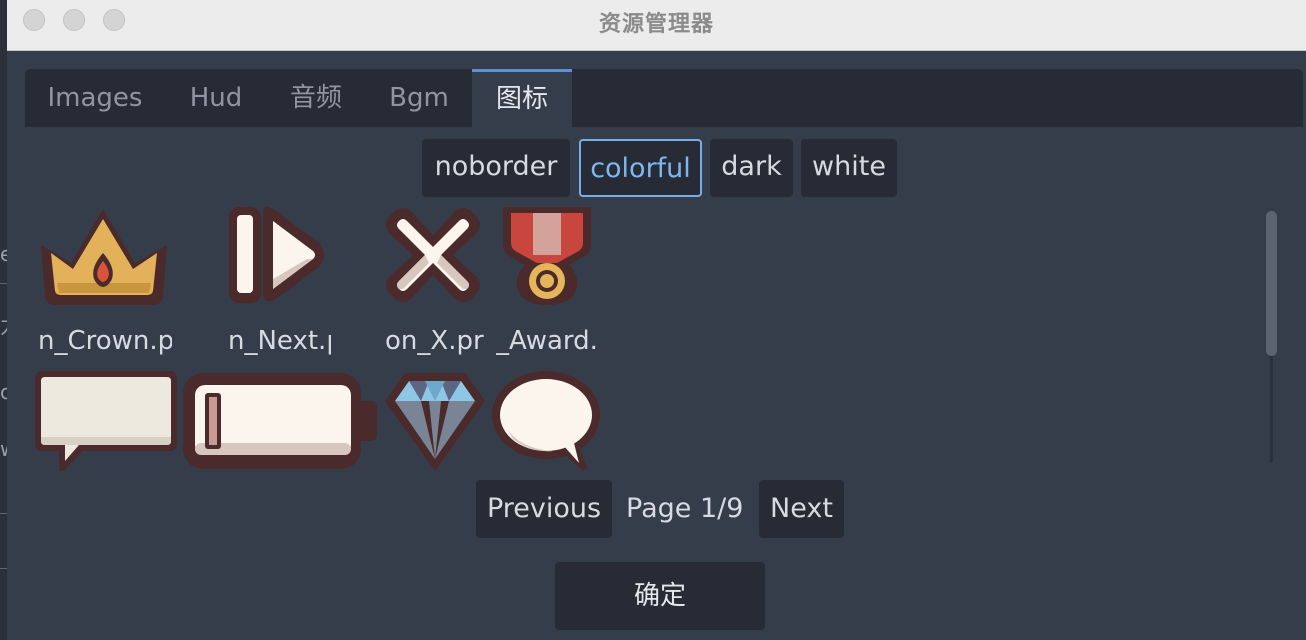 The height and width of the screenshot is (640, 1306). I want to click on award-medal-icon, so click(547, 256).